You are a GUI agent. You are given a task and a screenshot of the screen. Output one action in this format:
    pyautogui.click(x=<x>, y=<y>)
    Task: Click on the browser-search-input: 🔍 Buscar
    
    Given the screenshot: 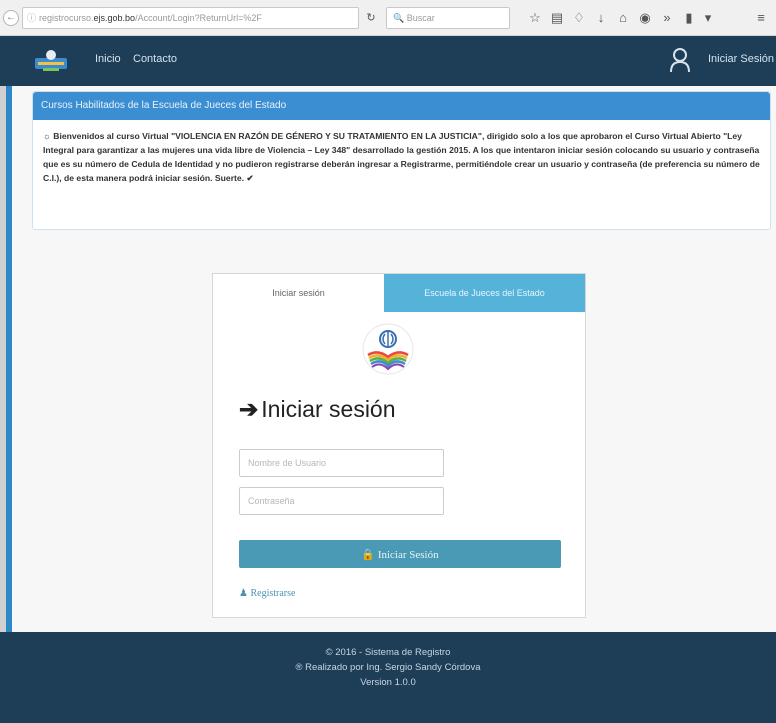 What is the action you would take?
    pyautogui.click(x=448, y=18)
    